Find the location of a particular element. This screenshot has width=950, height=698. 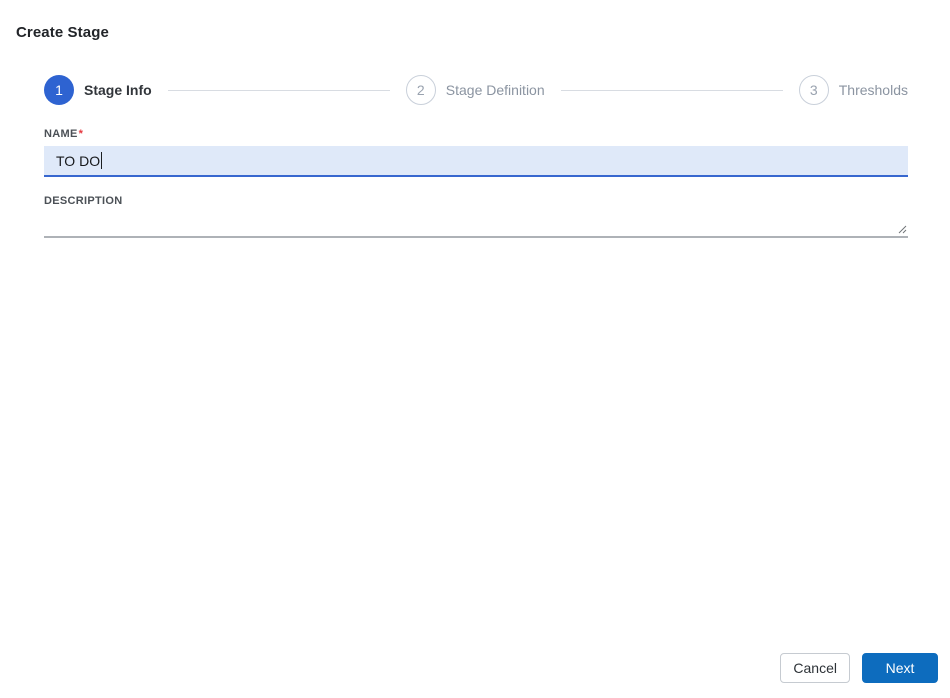

description-field-wrap is located at coordinates (476, 223).